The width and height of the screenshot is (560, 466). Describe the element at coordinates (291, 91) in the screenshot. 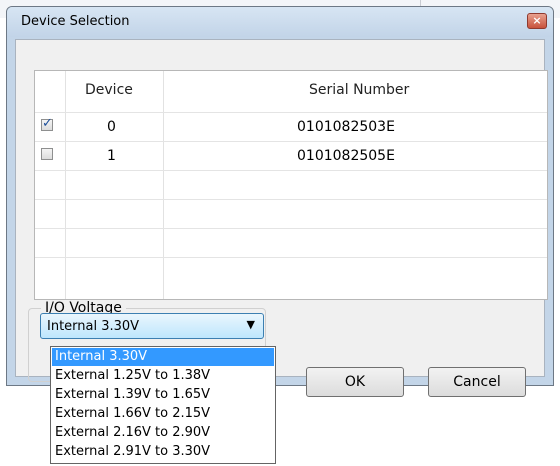

I see `grid-header: Device Serial Number` at that location.